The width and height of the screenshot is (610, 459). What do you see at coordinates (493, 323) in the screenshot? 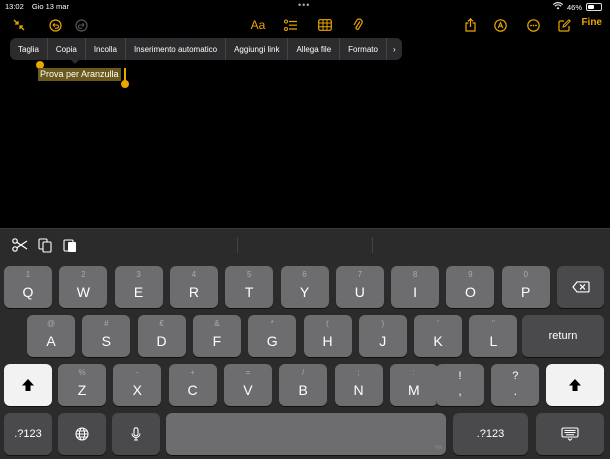
I see `key-alt-label: "` at bounding box center [493, 323].